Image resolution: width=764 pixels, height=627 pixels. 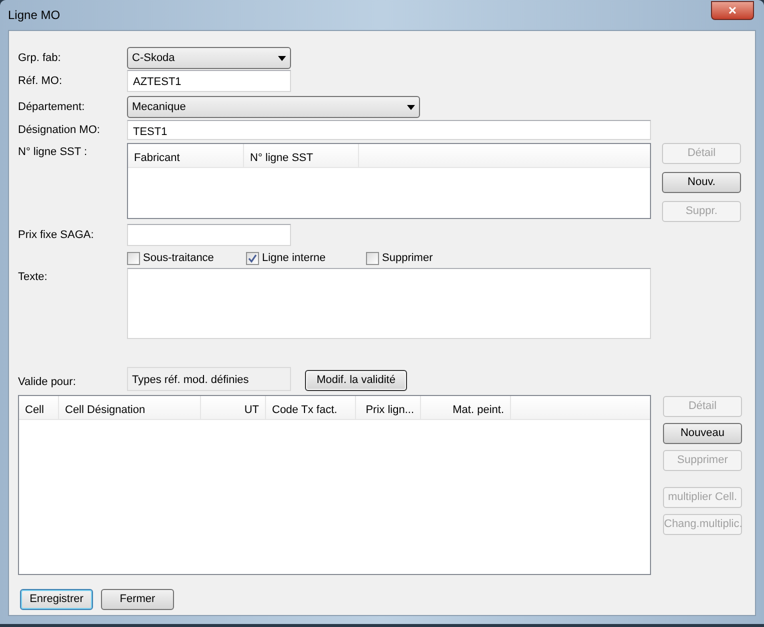 I want to click on checkbox: Sous-traitance, so click(x=186, y=258).